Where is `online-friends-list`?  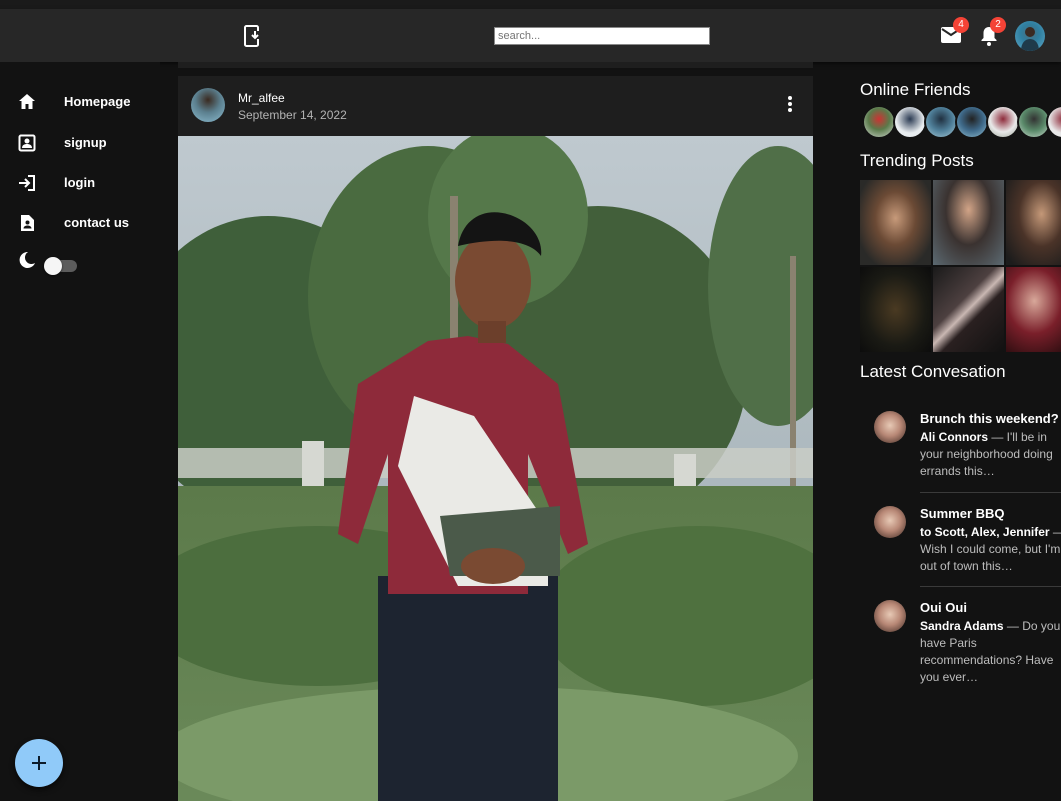
online-friends-list is located at coordinates (961, 122).